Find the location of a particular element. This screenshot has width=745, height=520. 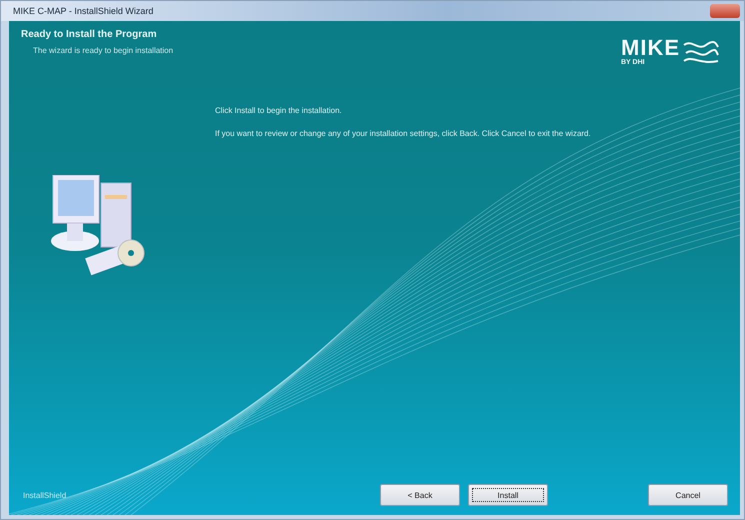

page-subtitle: The wizard is ready to begin installation is located at coordinates (103, 50).